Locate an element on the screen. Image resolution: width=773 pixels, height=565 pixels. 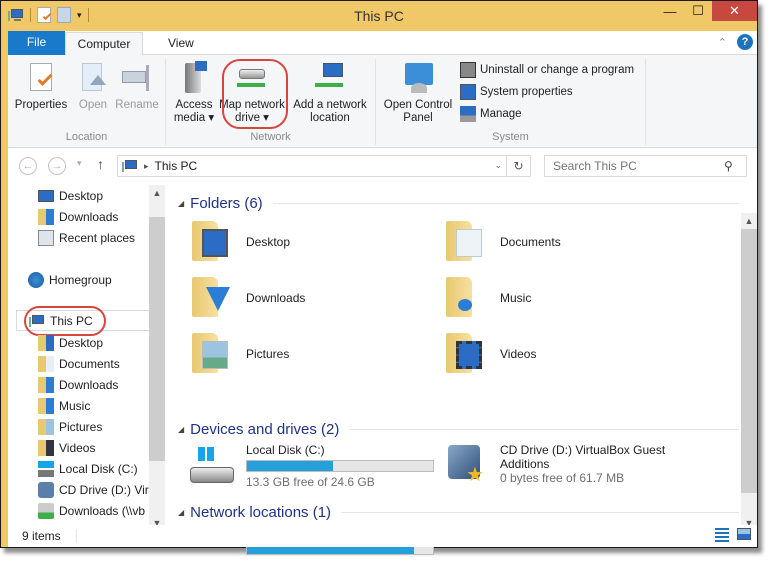
window-title: This PC is located at coordinates (379, 16).